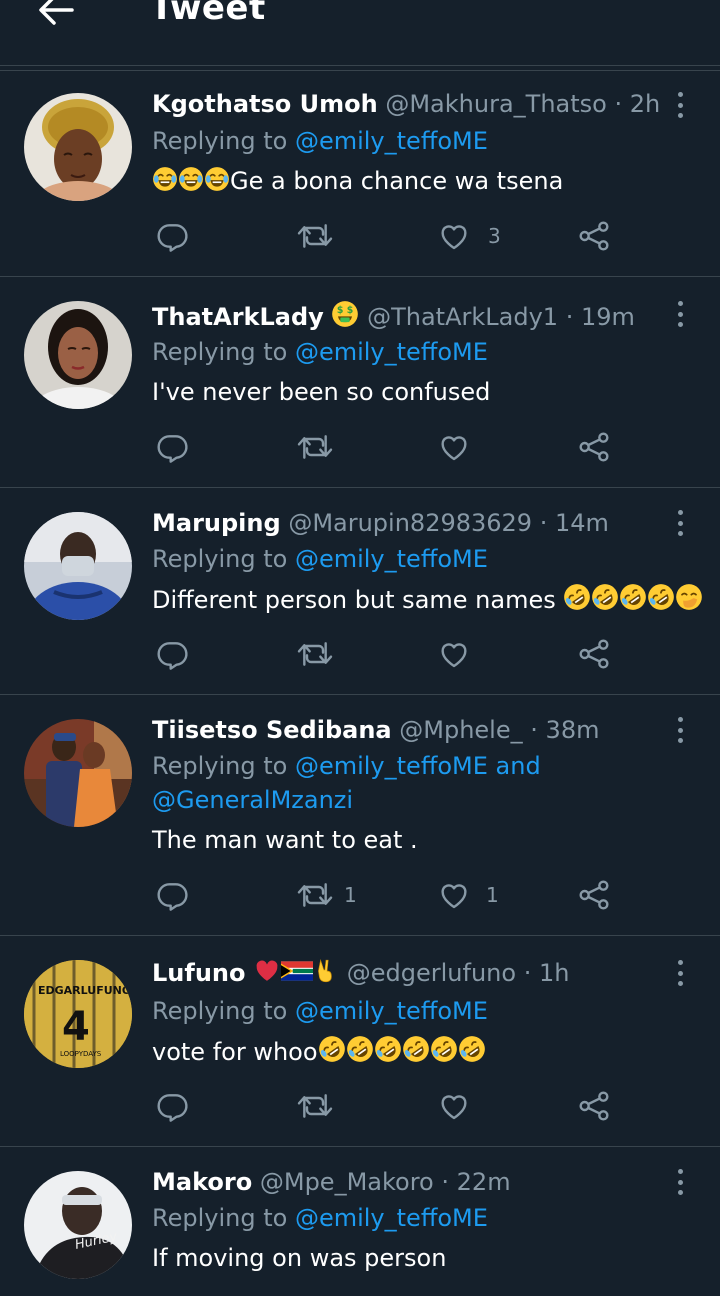  What do you see at coordinates (81, 1054) in the screenshot?
I see `svg-text: LOOPYDAYS` at bounding box center [81, 1054].